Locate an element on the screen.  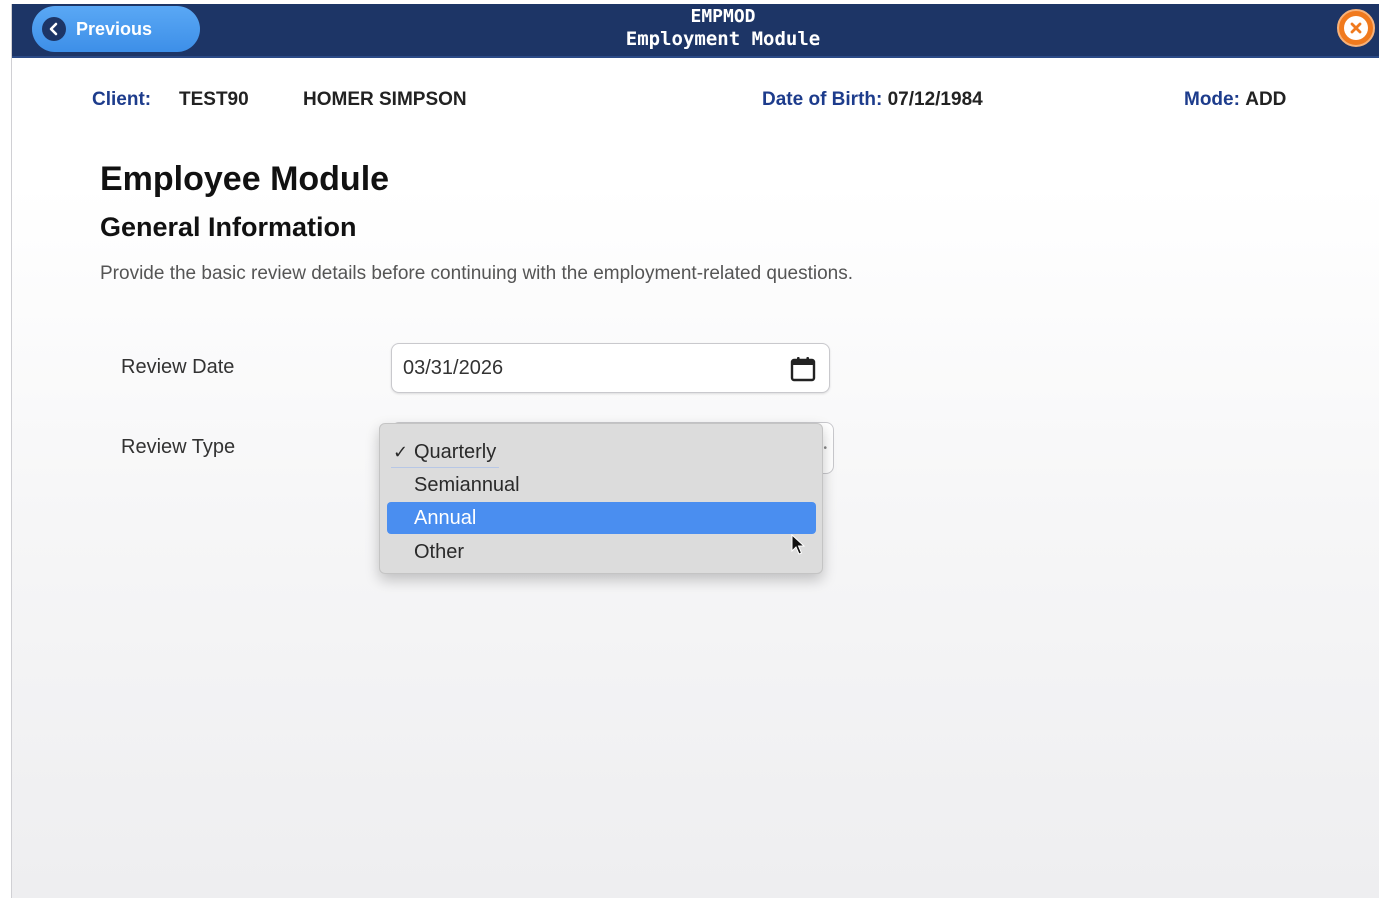
close-icon is located at coordinates (1356, 28).